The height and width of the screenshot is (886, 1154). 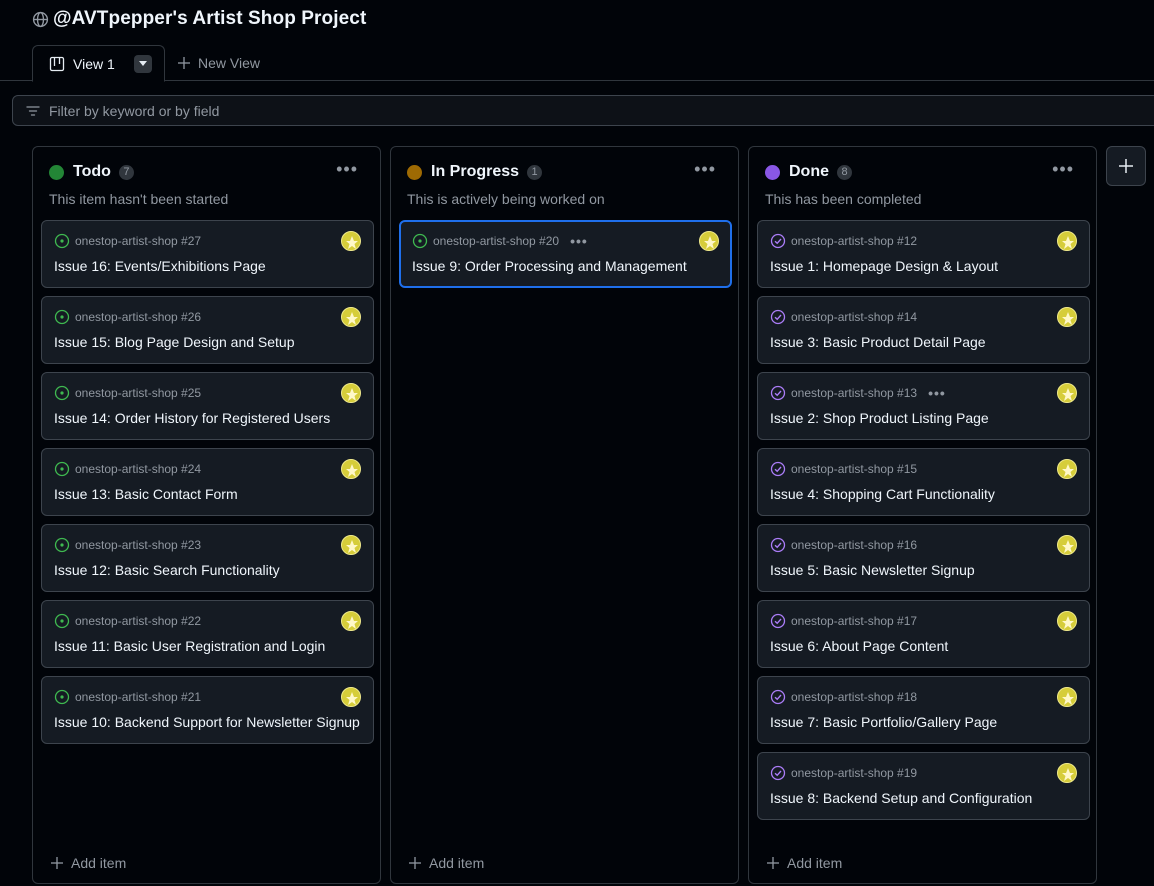 What do you see at coordinates (33, 110) in the screenshot?
I see `filter-icon` at bounding box center [33, 110].